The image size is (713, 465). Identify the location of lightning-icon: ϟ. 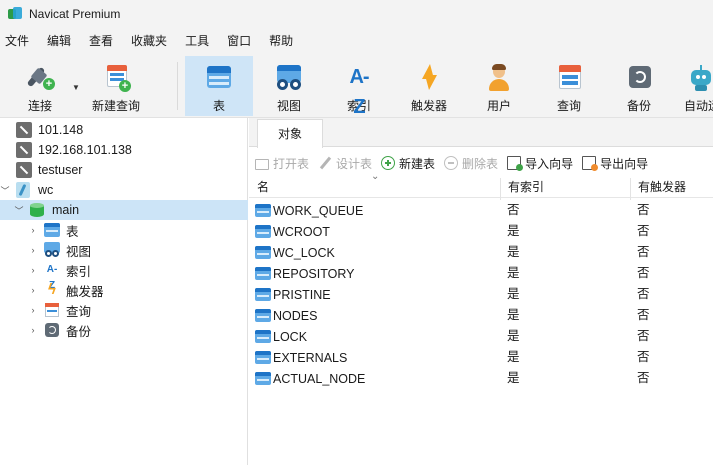
(52, 289).